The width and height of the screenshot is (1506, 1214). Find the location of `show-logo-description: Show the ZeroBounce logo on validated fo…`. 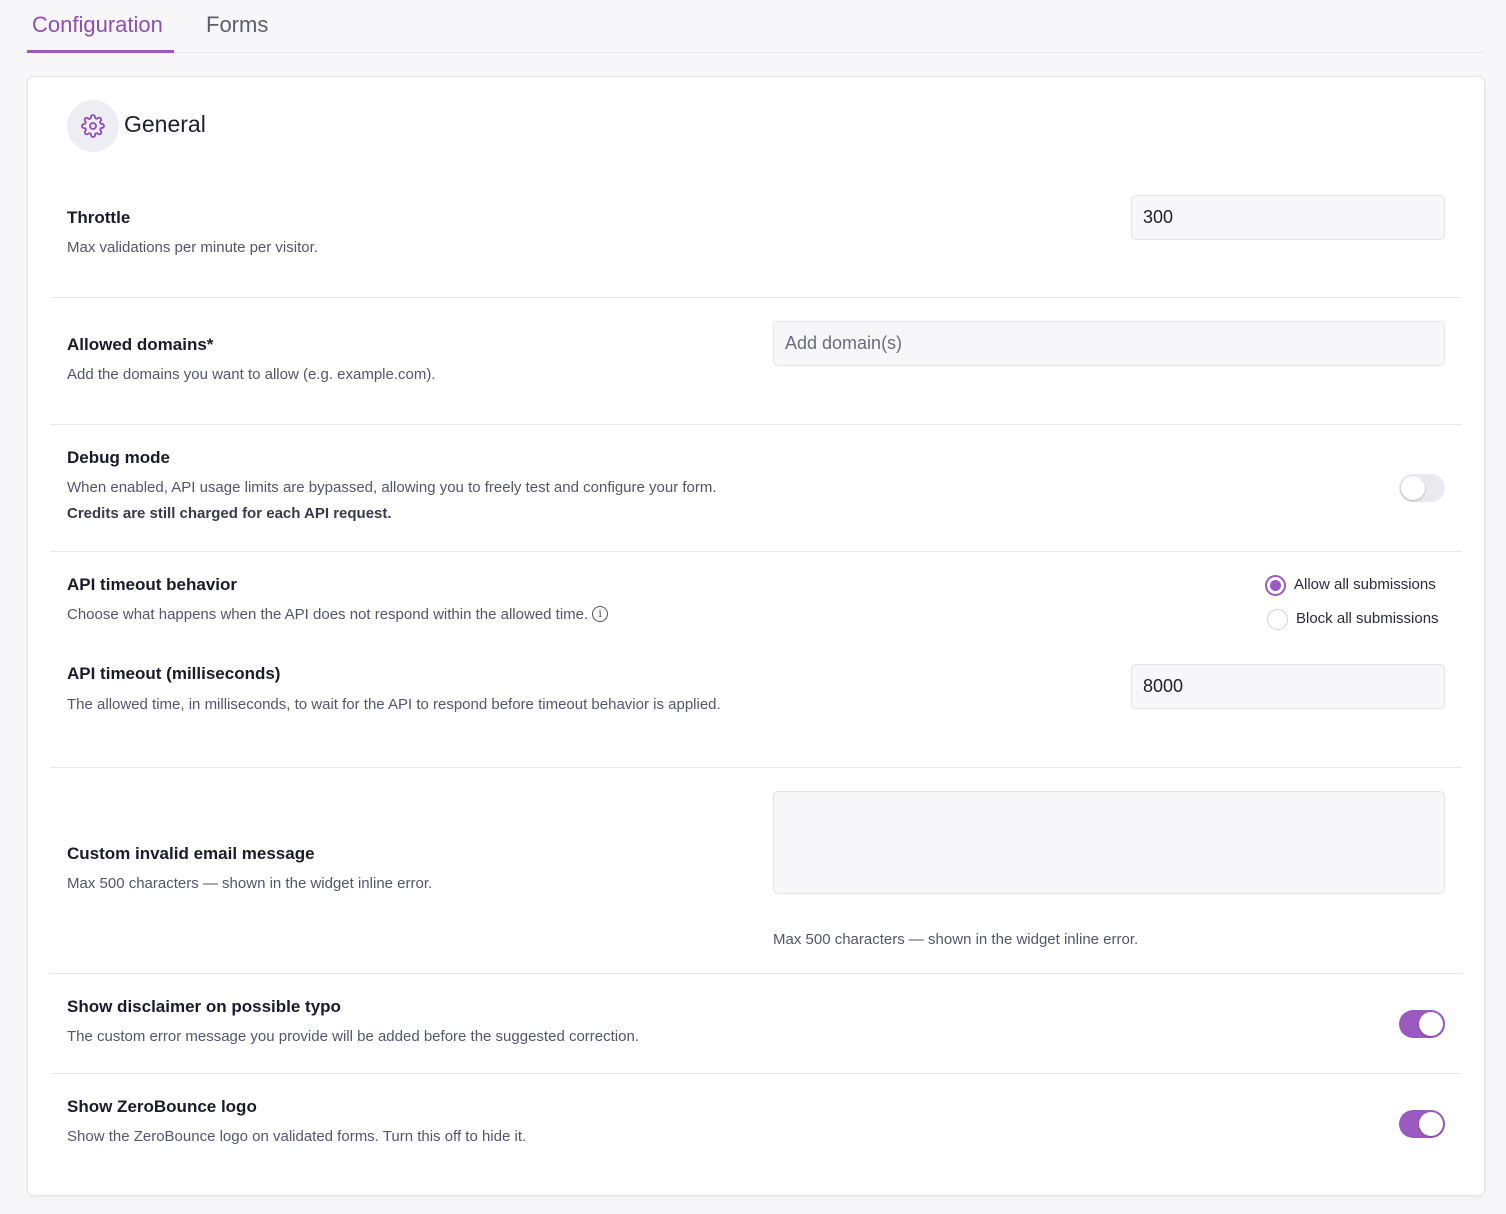

show-logo-description: Show the ZeroBounce logo on validated fo… is located at coordinates (297, 1136).